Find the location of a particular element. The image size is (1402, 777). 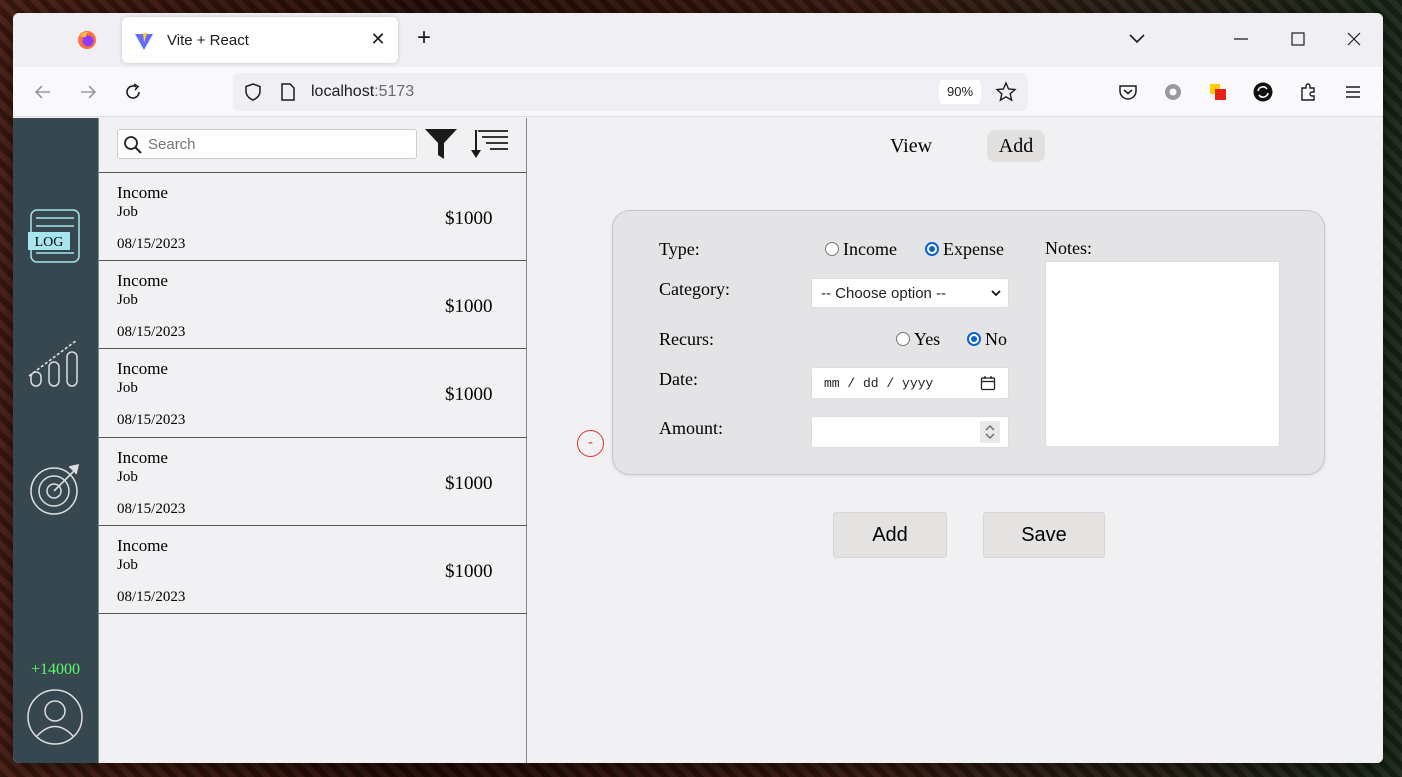

chart-bars-icon is located at coordinates (55, 364).